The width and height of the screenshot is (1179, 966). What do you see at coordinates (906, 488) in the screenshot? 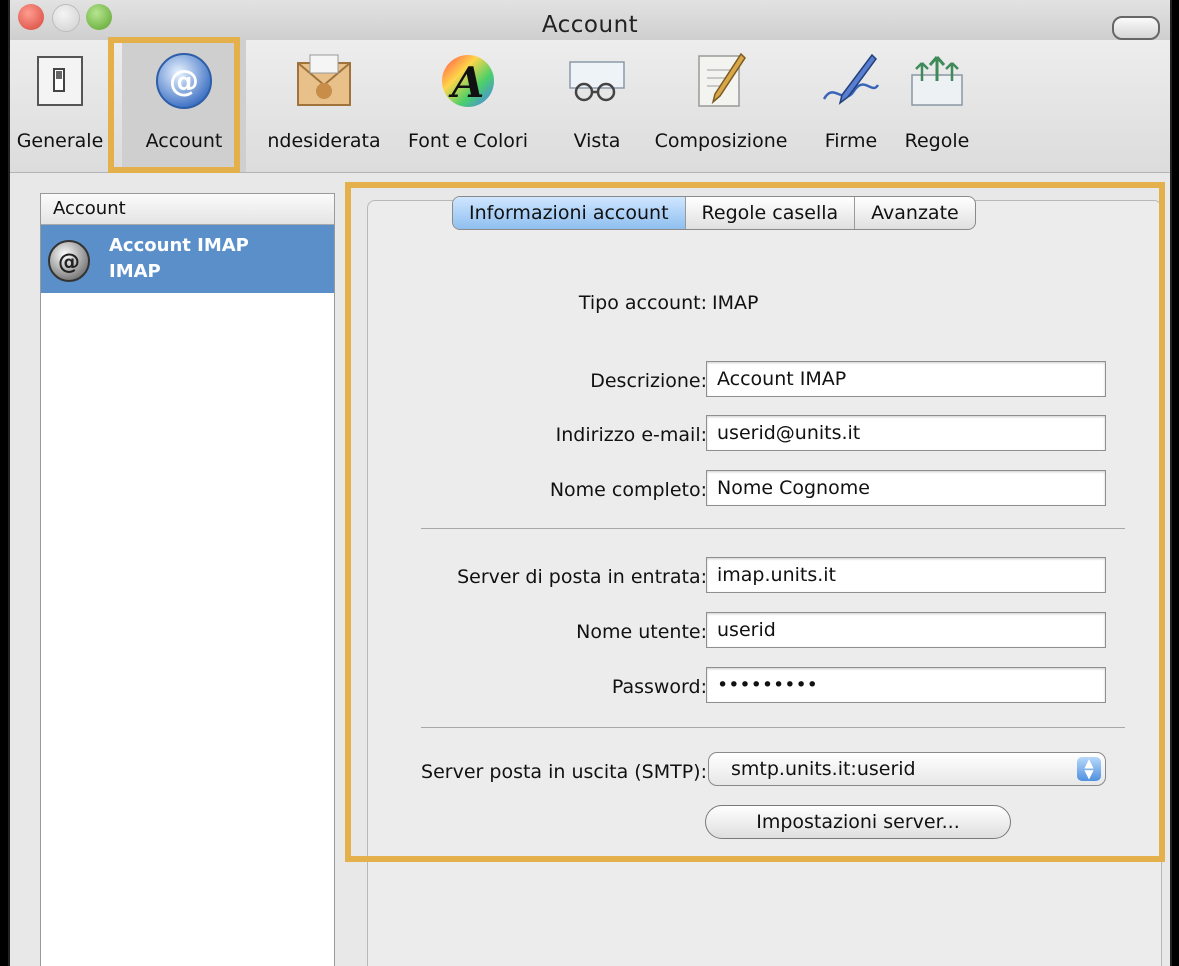
I see `full-name-field: Nome Cognome` at bounding box center [906, 488].